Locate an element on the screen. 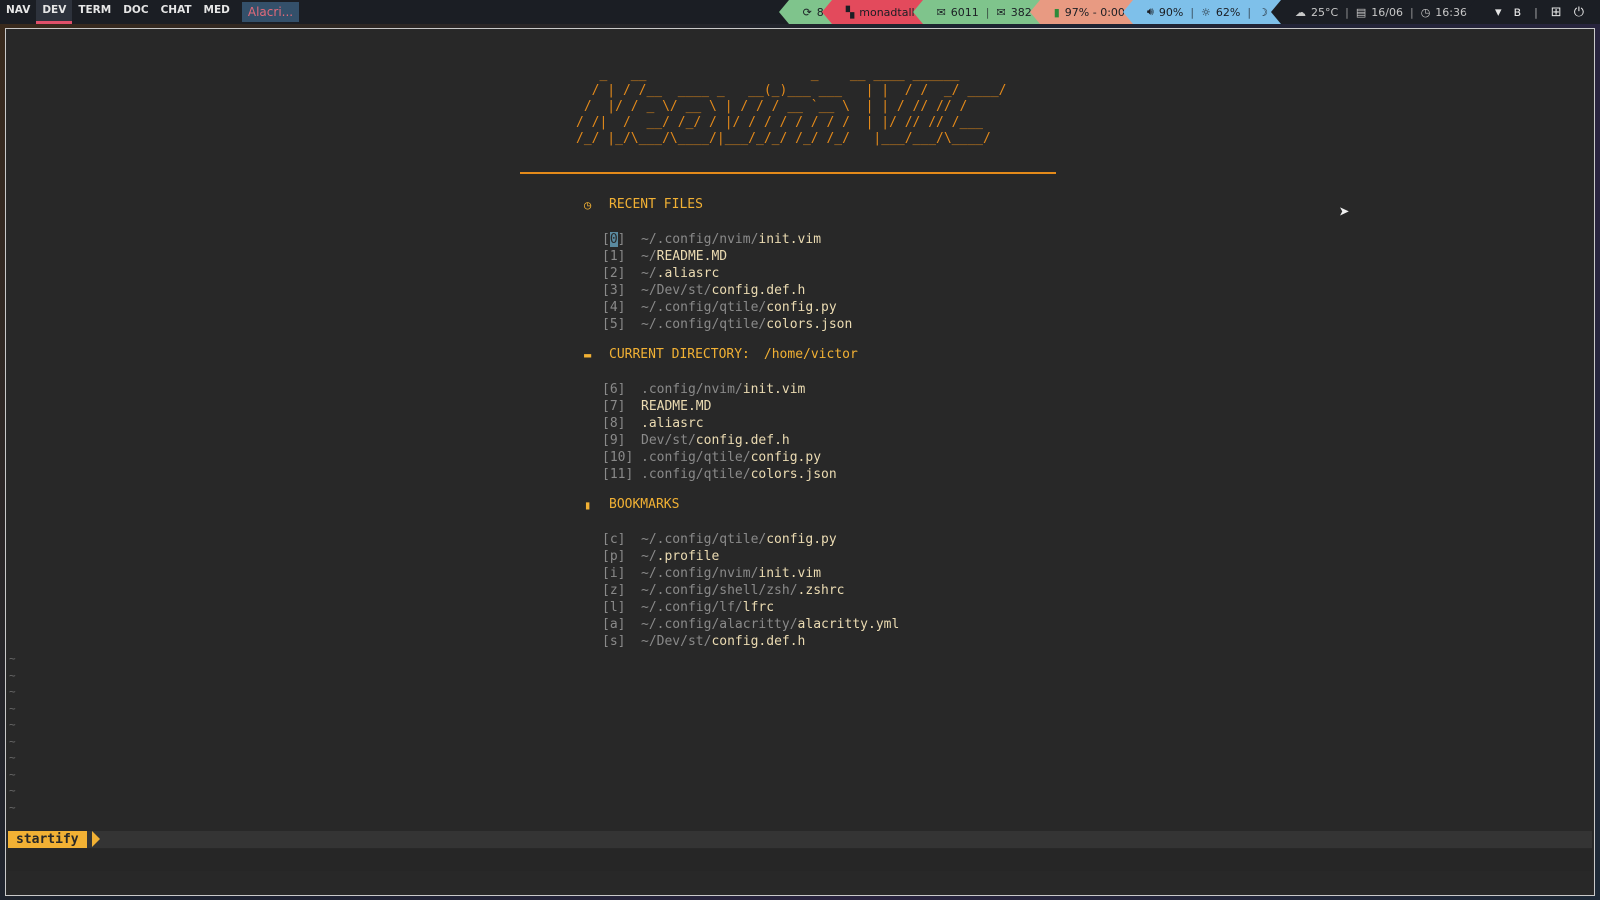 The height and width of the screenshot is (900, 1600). bookmark-entry: [i] ~/.config/nvim/init.vim is located at coordinates (750, 573).